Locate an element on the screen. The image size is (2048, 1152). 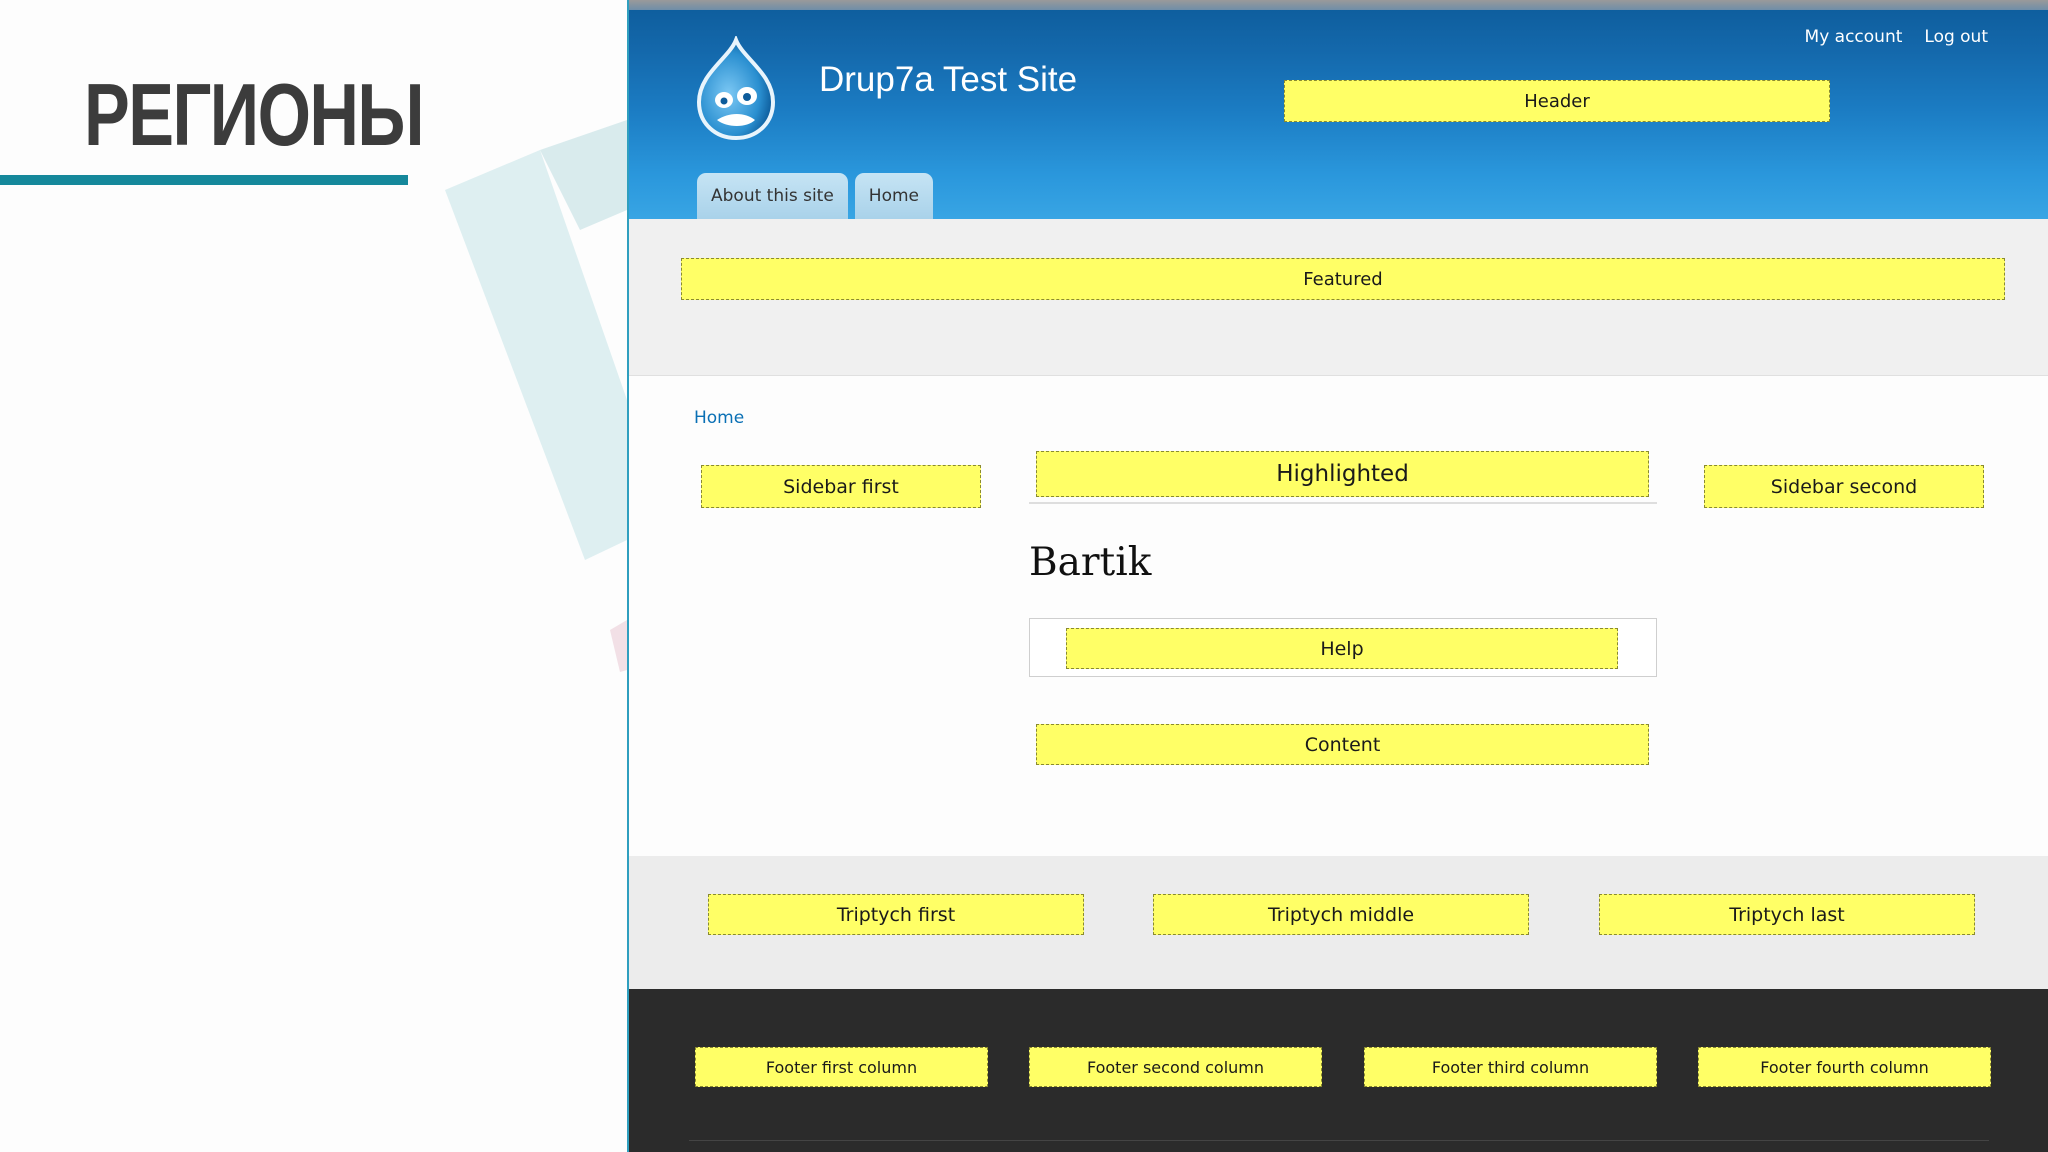
toolbar-strip is located at coordinates (1338, 5).